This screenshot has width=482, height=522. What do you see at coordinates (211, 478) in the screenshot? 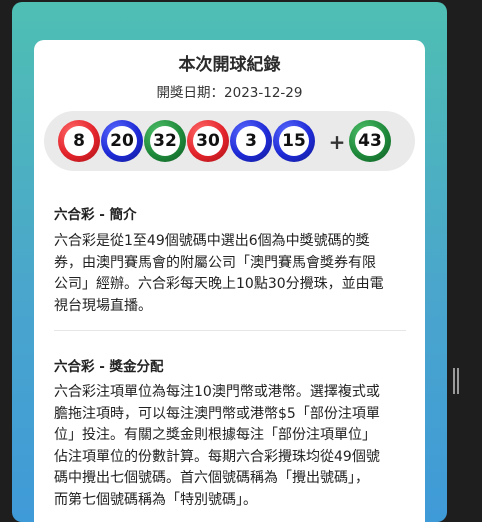
I see `text-line: 碼中攪出七個號碼。首六個號碼稱為「攪出號碼」，` at bounding box center [211, 478].